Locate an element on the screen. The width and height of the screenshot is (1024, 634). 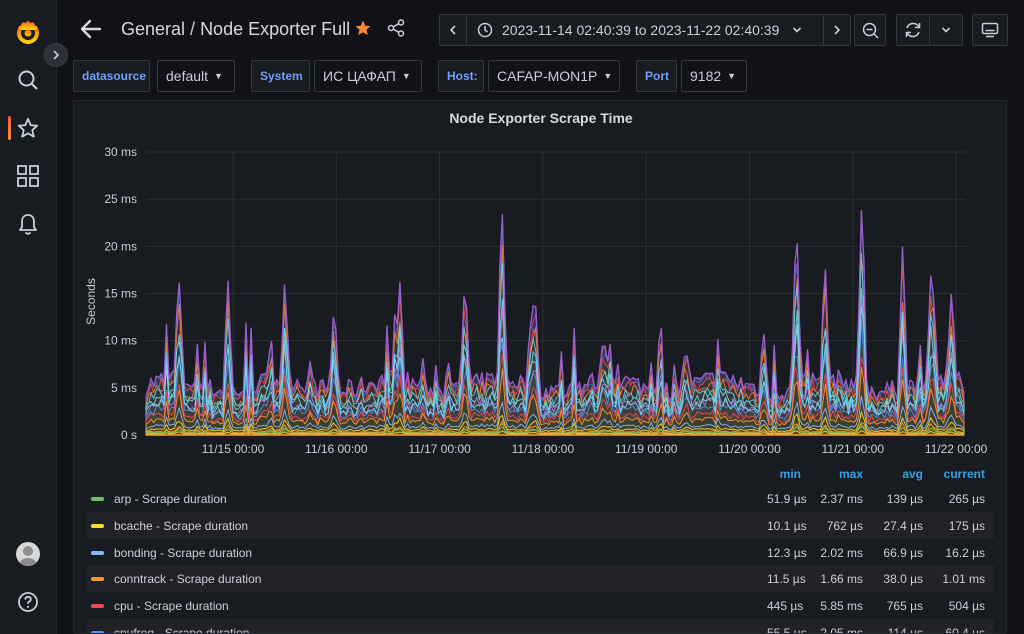
legend-value-max: 5.85 ms is located at coordinates (841, 606).